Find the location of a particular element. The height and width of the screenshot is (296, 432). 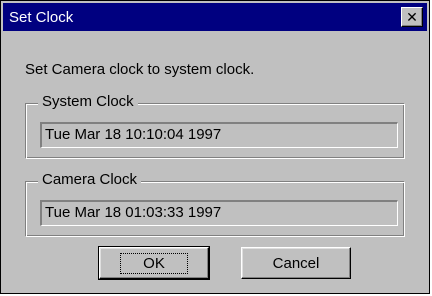

close-button: ✕ is located at coordinates (412, 17).